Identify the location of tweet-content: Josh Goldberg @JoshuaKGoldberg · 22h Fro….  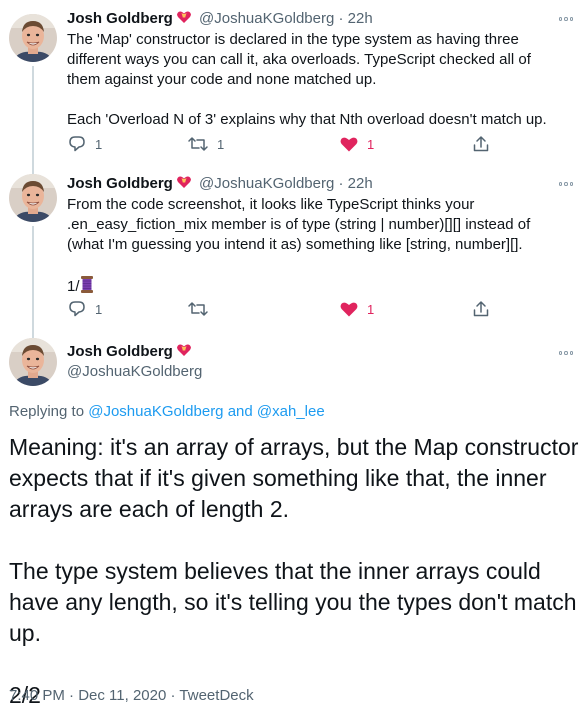
(309, 235).